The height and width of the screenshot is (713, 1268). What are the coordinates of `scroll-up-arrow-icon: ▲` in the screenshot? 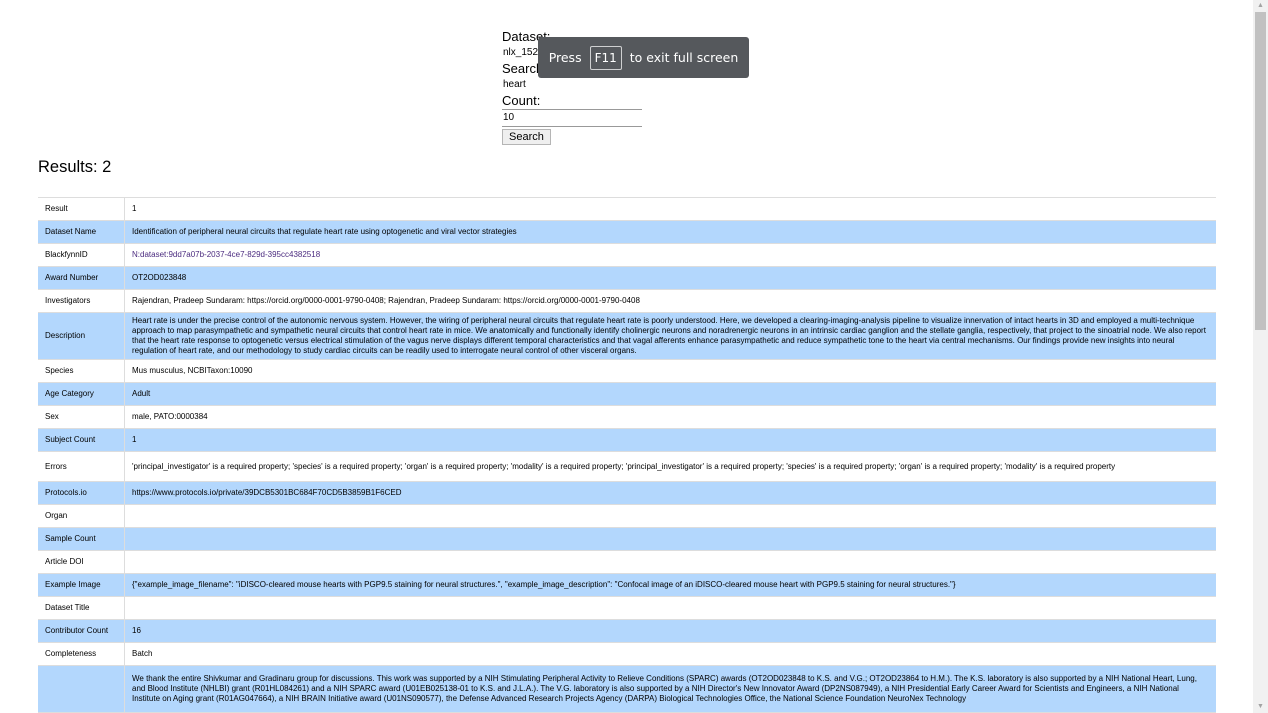 It's located at (1260, 6).